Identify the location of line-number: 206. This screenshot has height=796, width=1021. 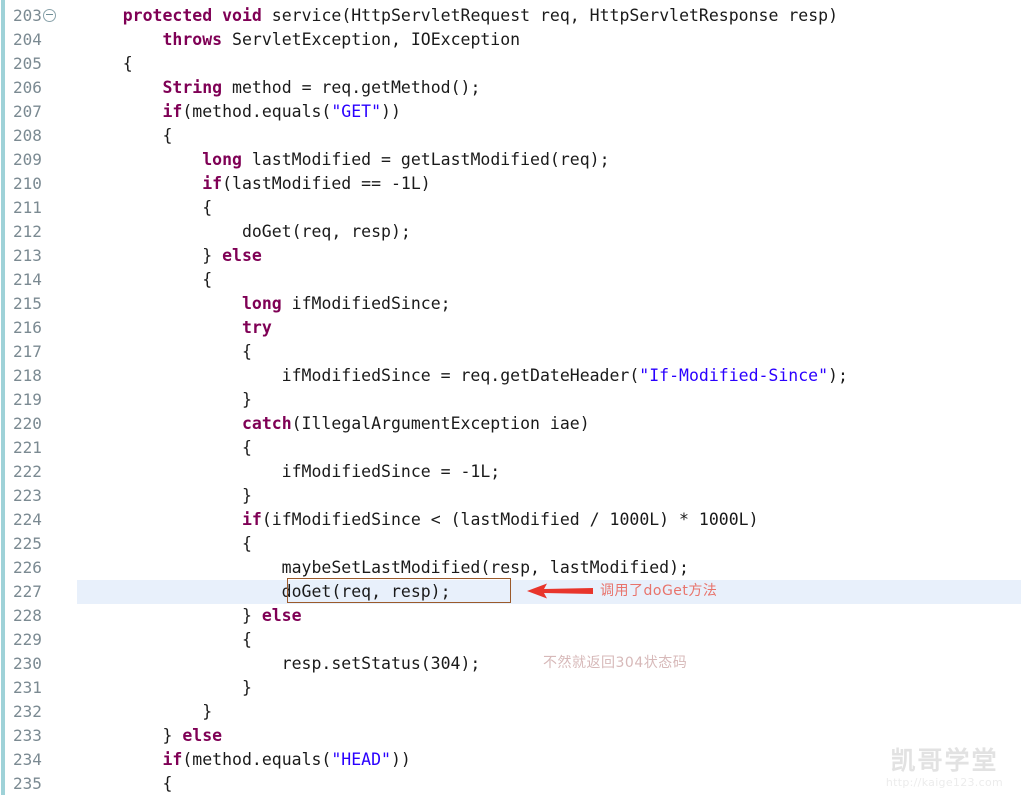
(41, 88).